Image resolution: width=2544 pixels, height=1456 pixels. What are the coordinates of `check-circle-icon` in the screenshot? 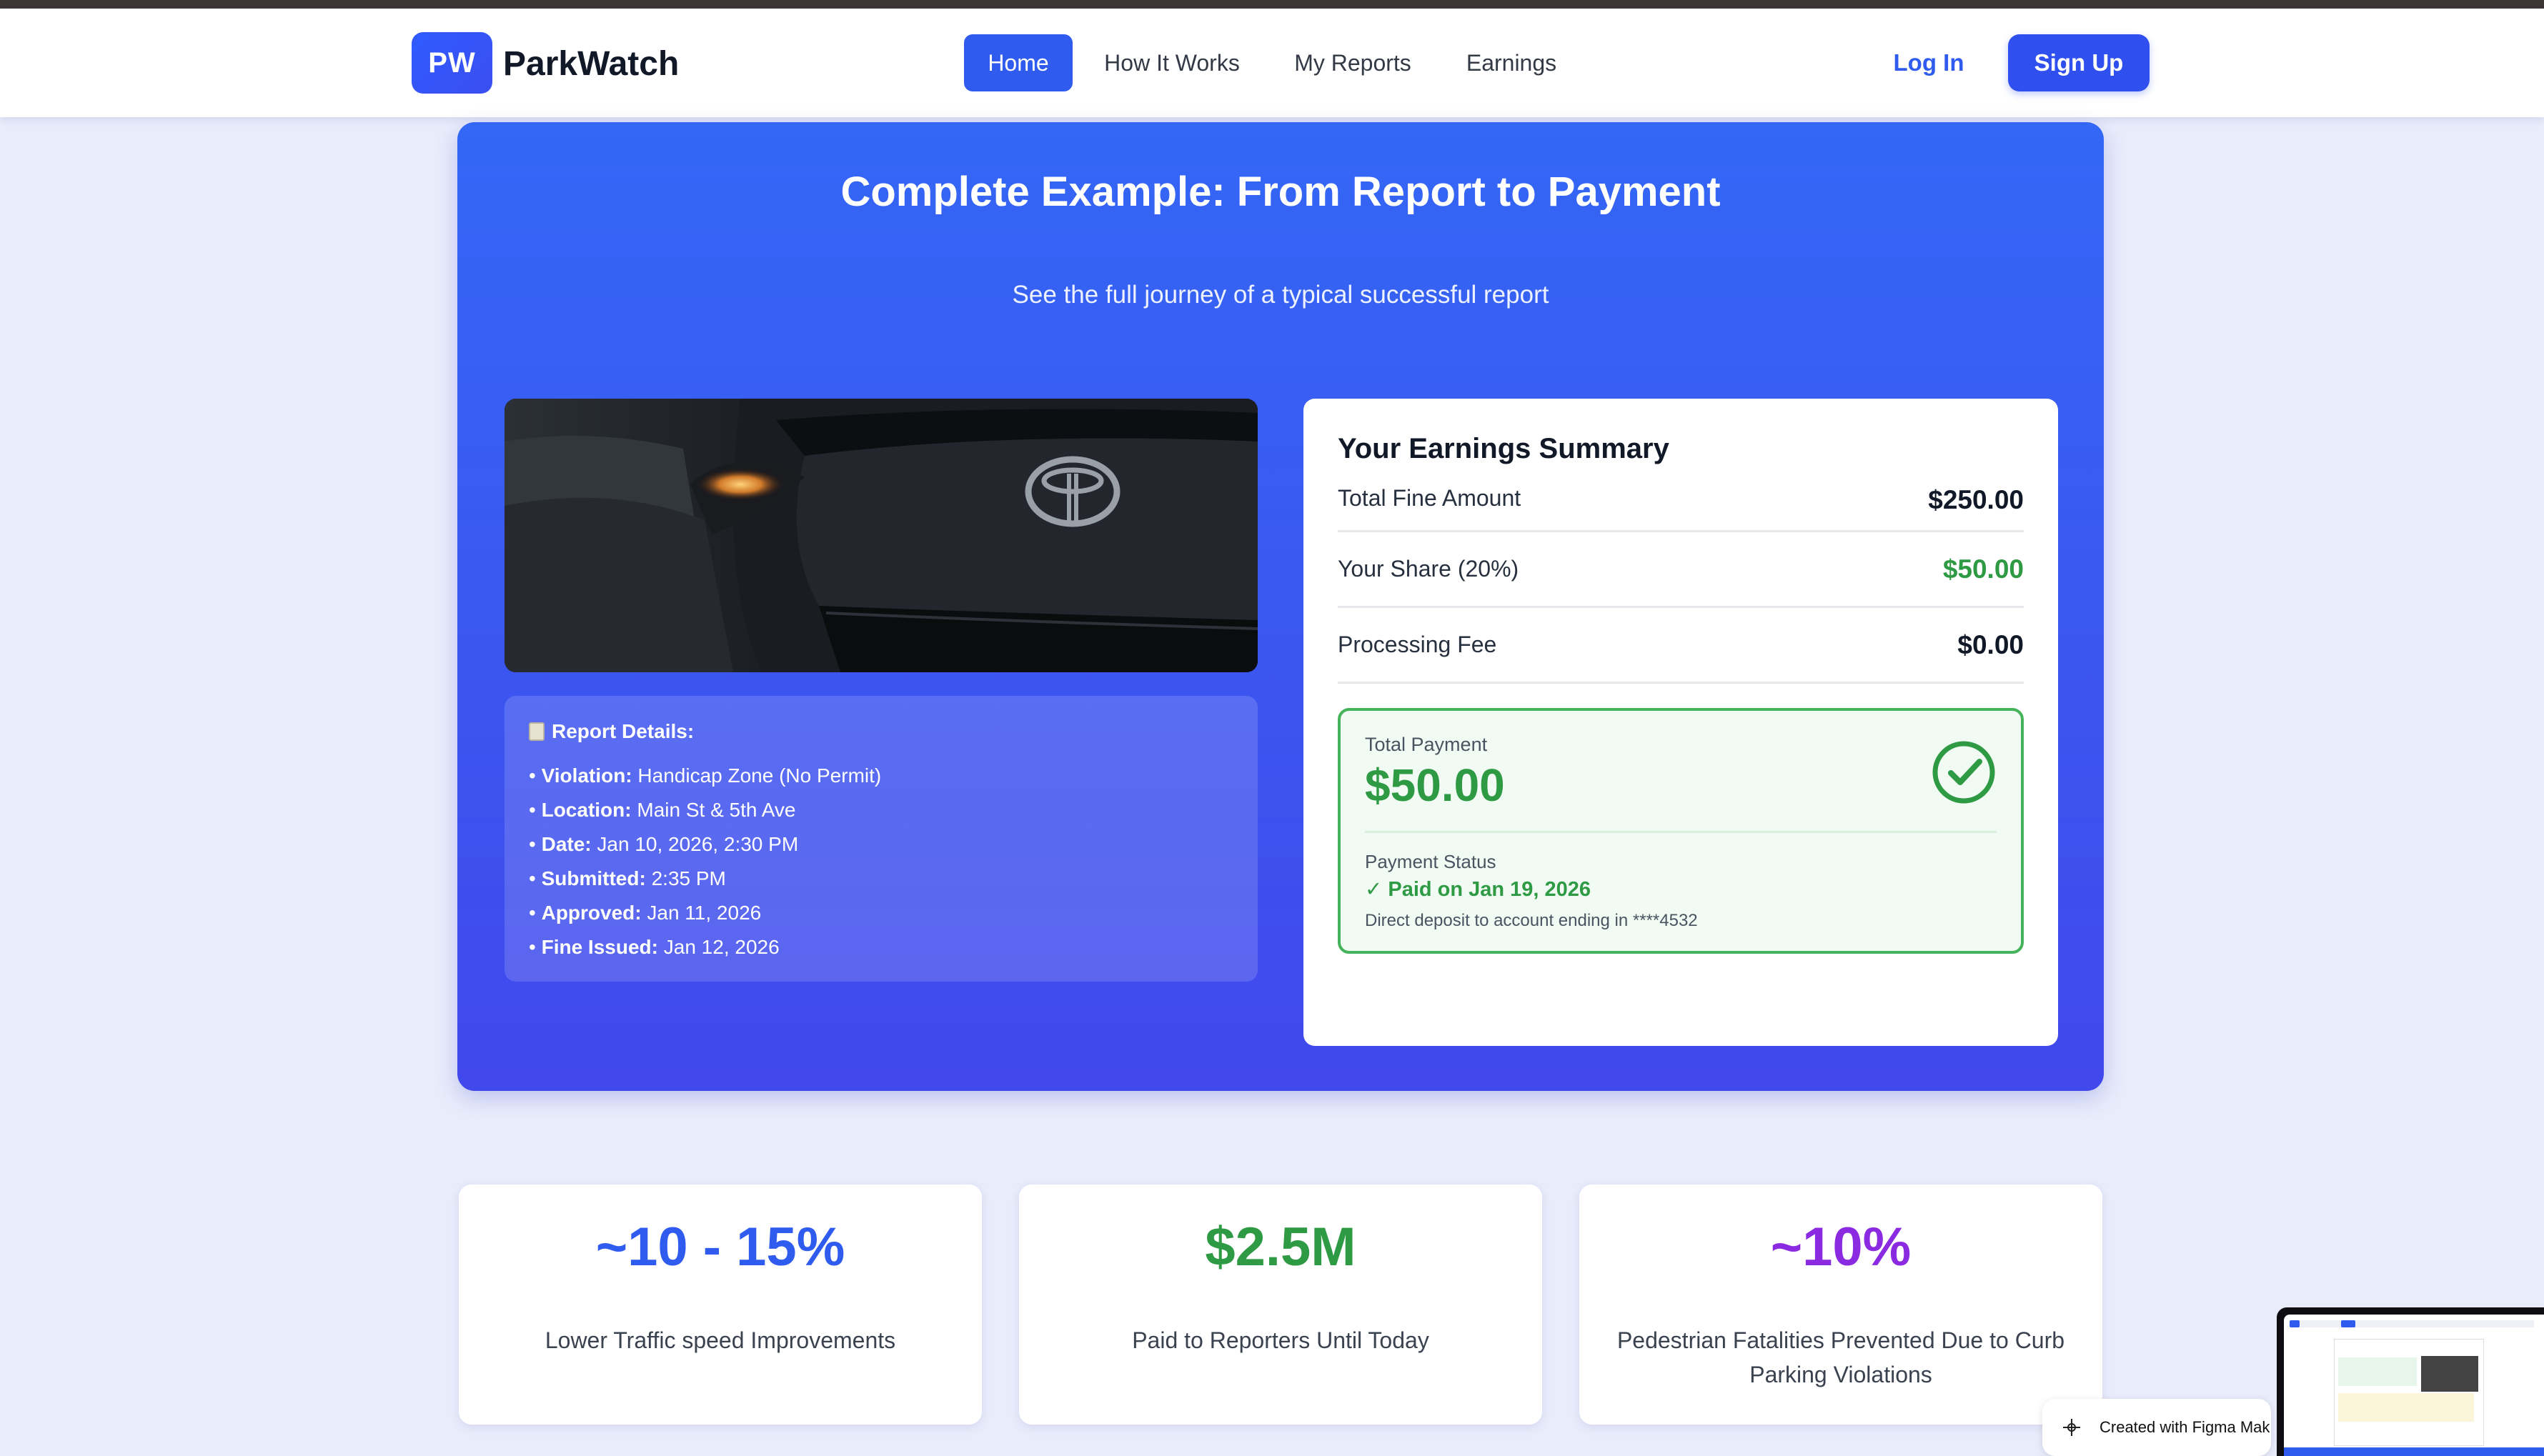 It's located at (1963, 772).